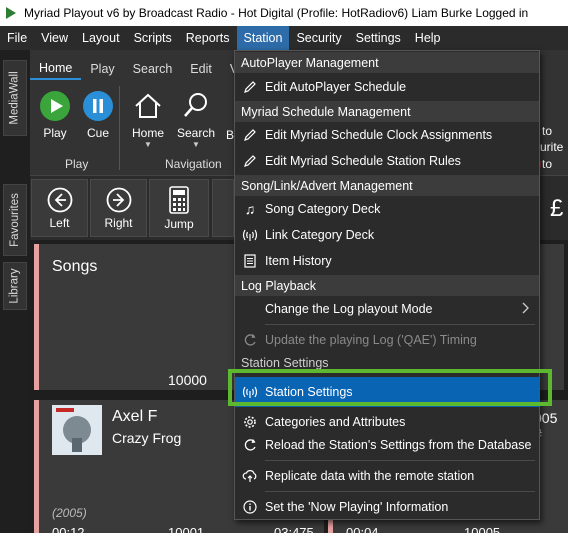  What do you see at coordinates (118, 222) in the screenshot?
I see `right-label: Right` at bounding box center [118, 222].